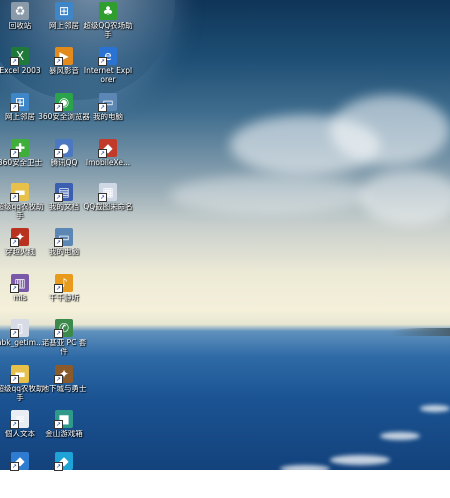 This screenshot has width=450, height=498. I want to click on desktop-icon: ✆ ↗ 诺基亚 PC 套件, so click(64, 342).